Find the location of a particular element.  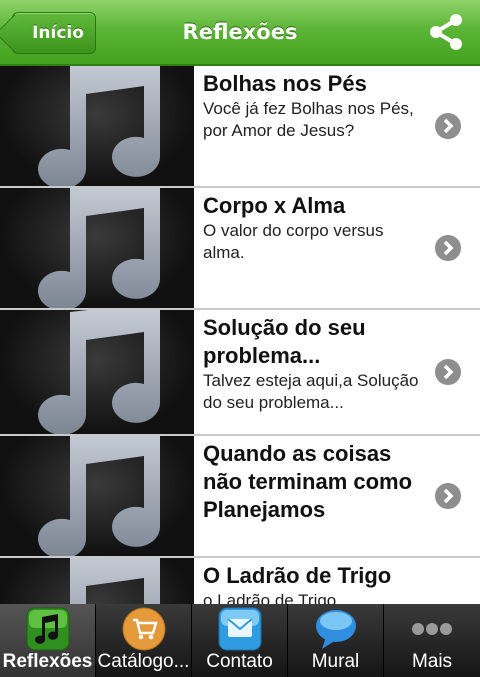

item-title: Corpo x Alma is located at coordinates (274, 205).